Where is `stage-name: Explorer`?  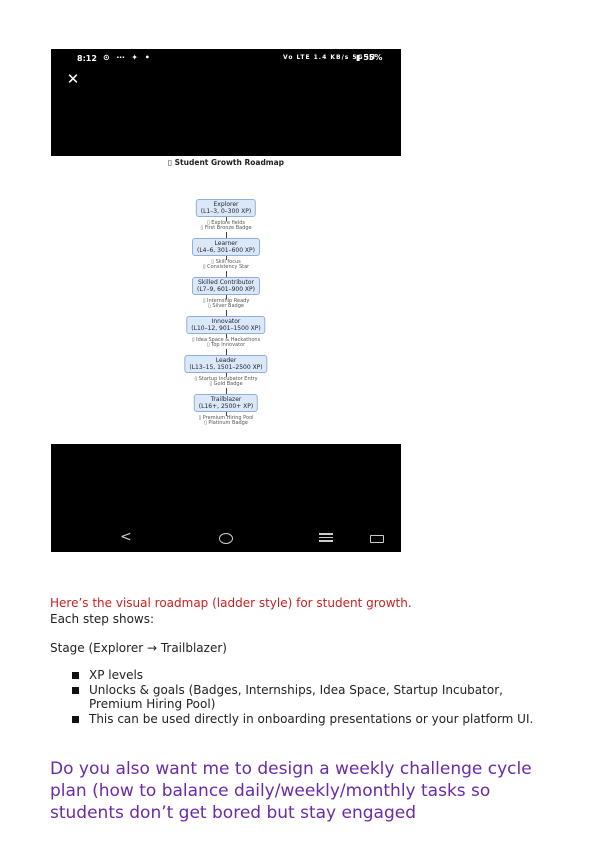 stage-name: Explorer is located at coordinates (226, 204).